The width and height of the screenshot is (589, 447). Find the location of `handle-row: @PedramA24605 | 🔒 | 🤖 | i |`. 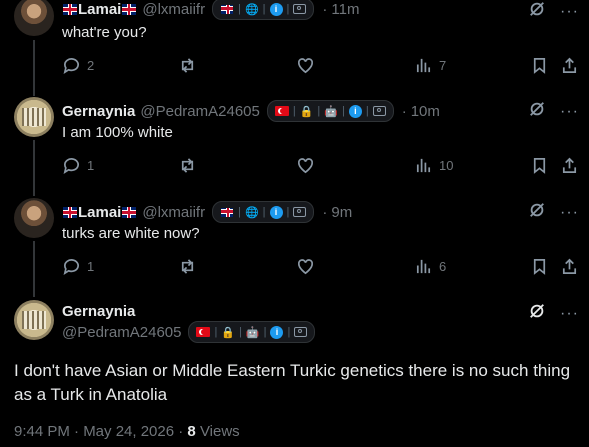

handle-row: @PedramA24605 | 🔒 | 🤖 | i | is located at coordinates (189, 332).